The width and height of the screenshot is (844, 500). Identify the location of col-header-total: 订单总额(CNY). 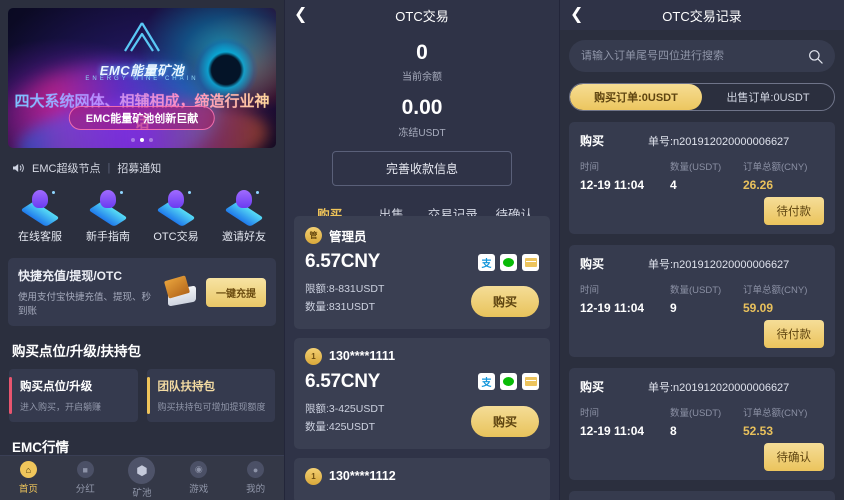
(775, 413).